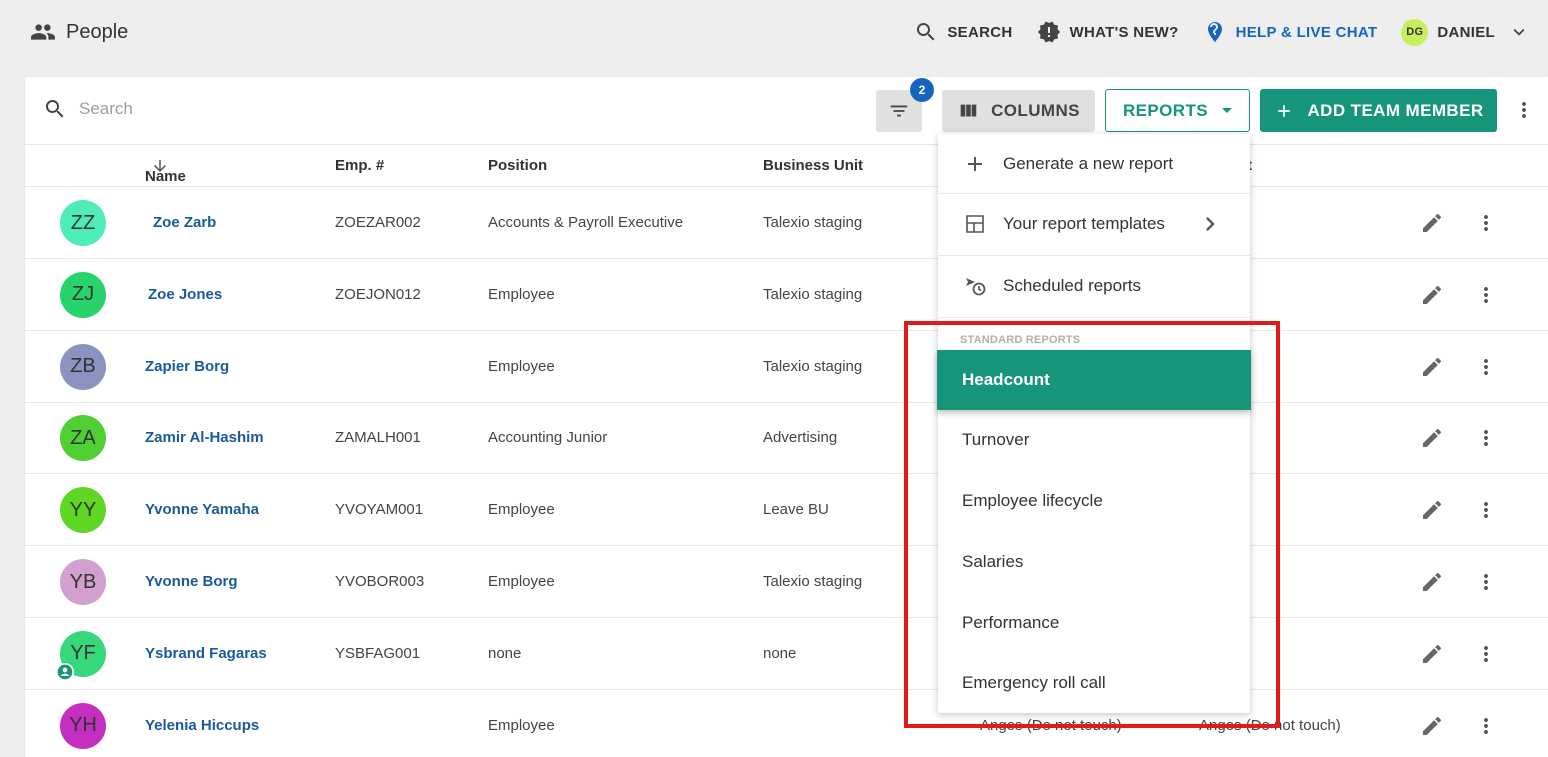  Describe the element at coordinates (1032, 501) in the screenshot. I see `report-employee-lifecycle: Employee lifecycle` at that location.